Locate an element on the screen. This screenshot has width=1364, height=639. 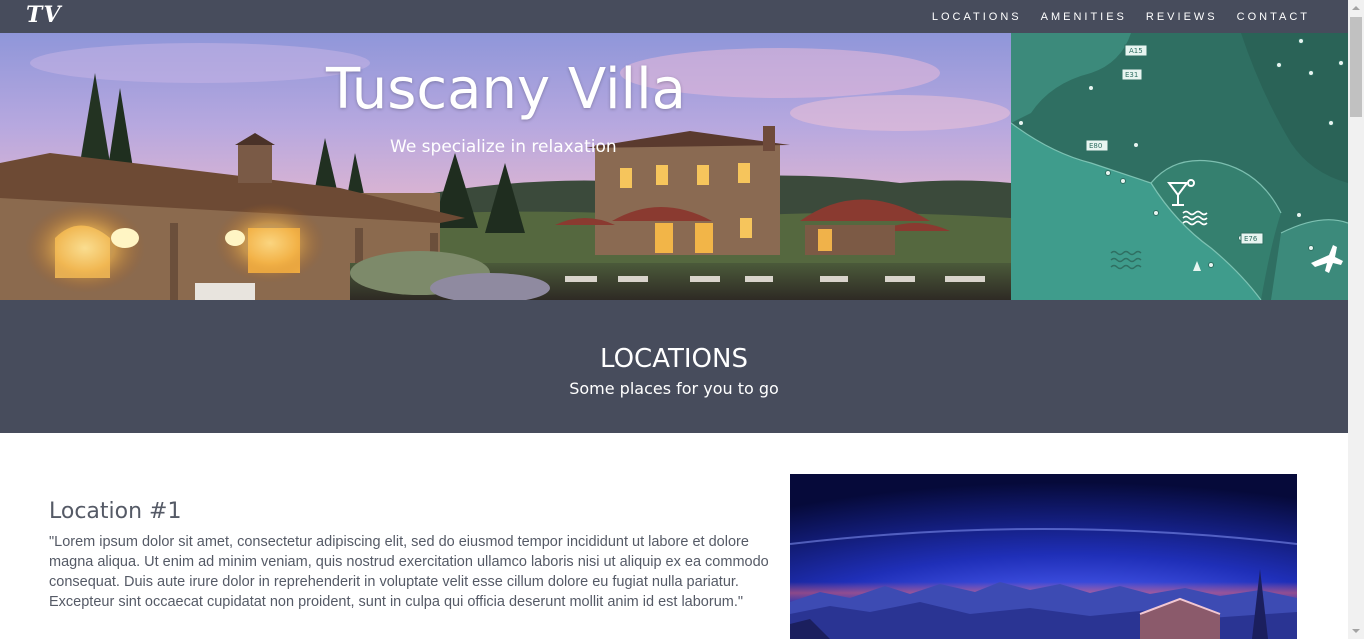
page-scrollbar is located at coordinates (1356, 319).